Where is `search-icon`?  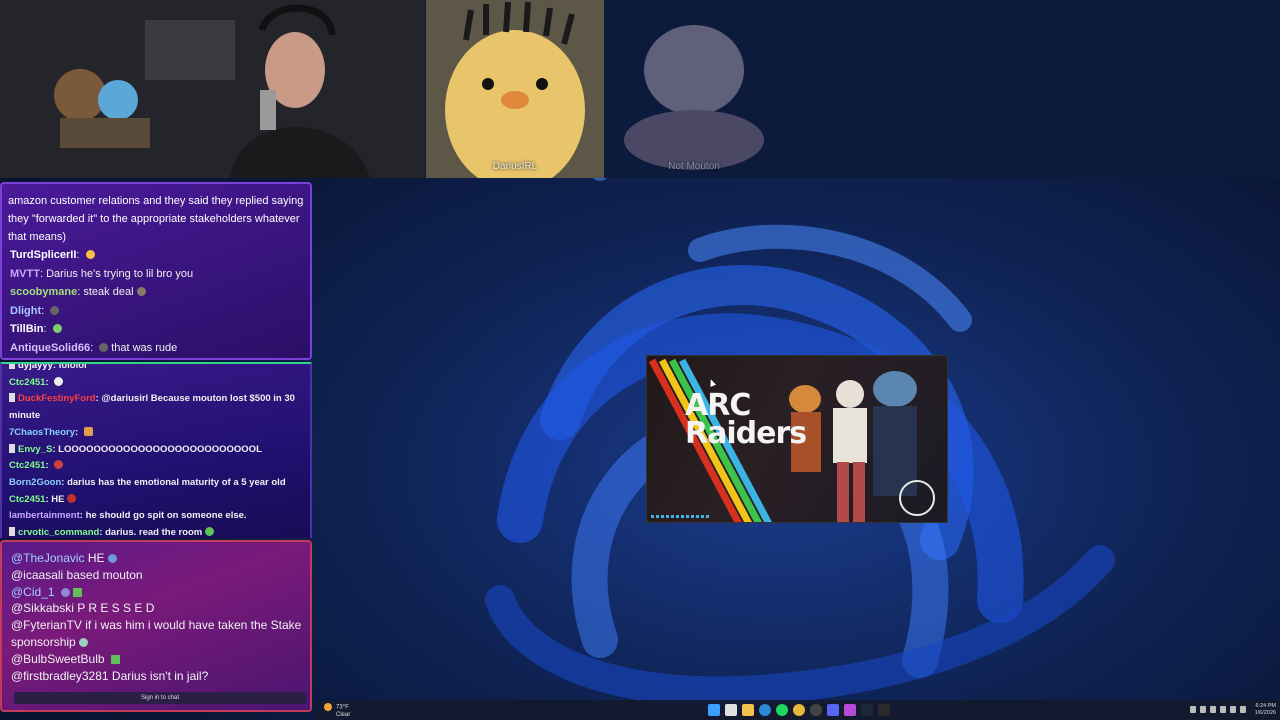 search-icon is located at coordinates (731, 710).